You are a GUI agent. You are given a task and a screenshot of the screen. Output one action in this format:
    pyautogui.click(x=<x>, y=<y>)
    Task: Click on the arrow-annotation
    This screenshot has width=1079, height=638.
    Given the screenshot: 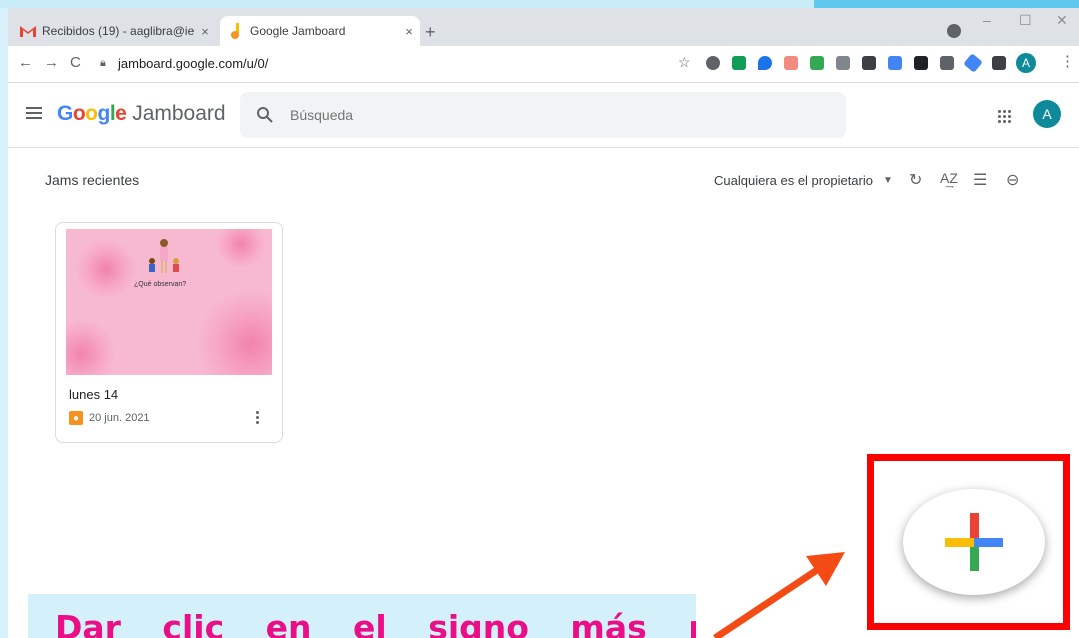 What is the action you would take?
    pyautogui.click(x=779, y=595)
    